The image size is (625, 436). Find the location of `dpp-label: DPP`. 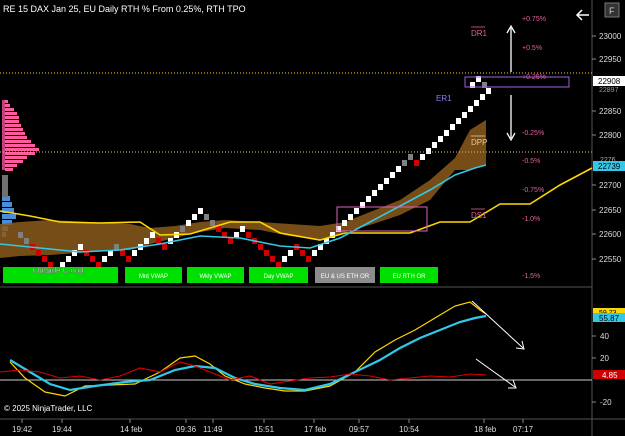

dpp-label: DPP is located at coordinates (479, 142).